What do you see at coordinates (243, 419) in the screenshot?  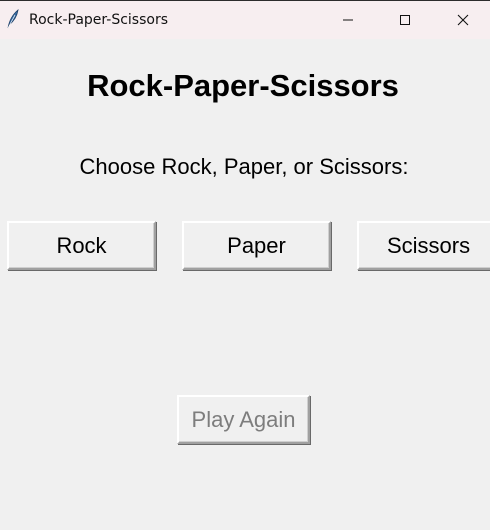 I see `play-again-button: Play Again` at bounding box center [243, 419].